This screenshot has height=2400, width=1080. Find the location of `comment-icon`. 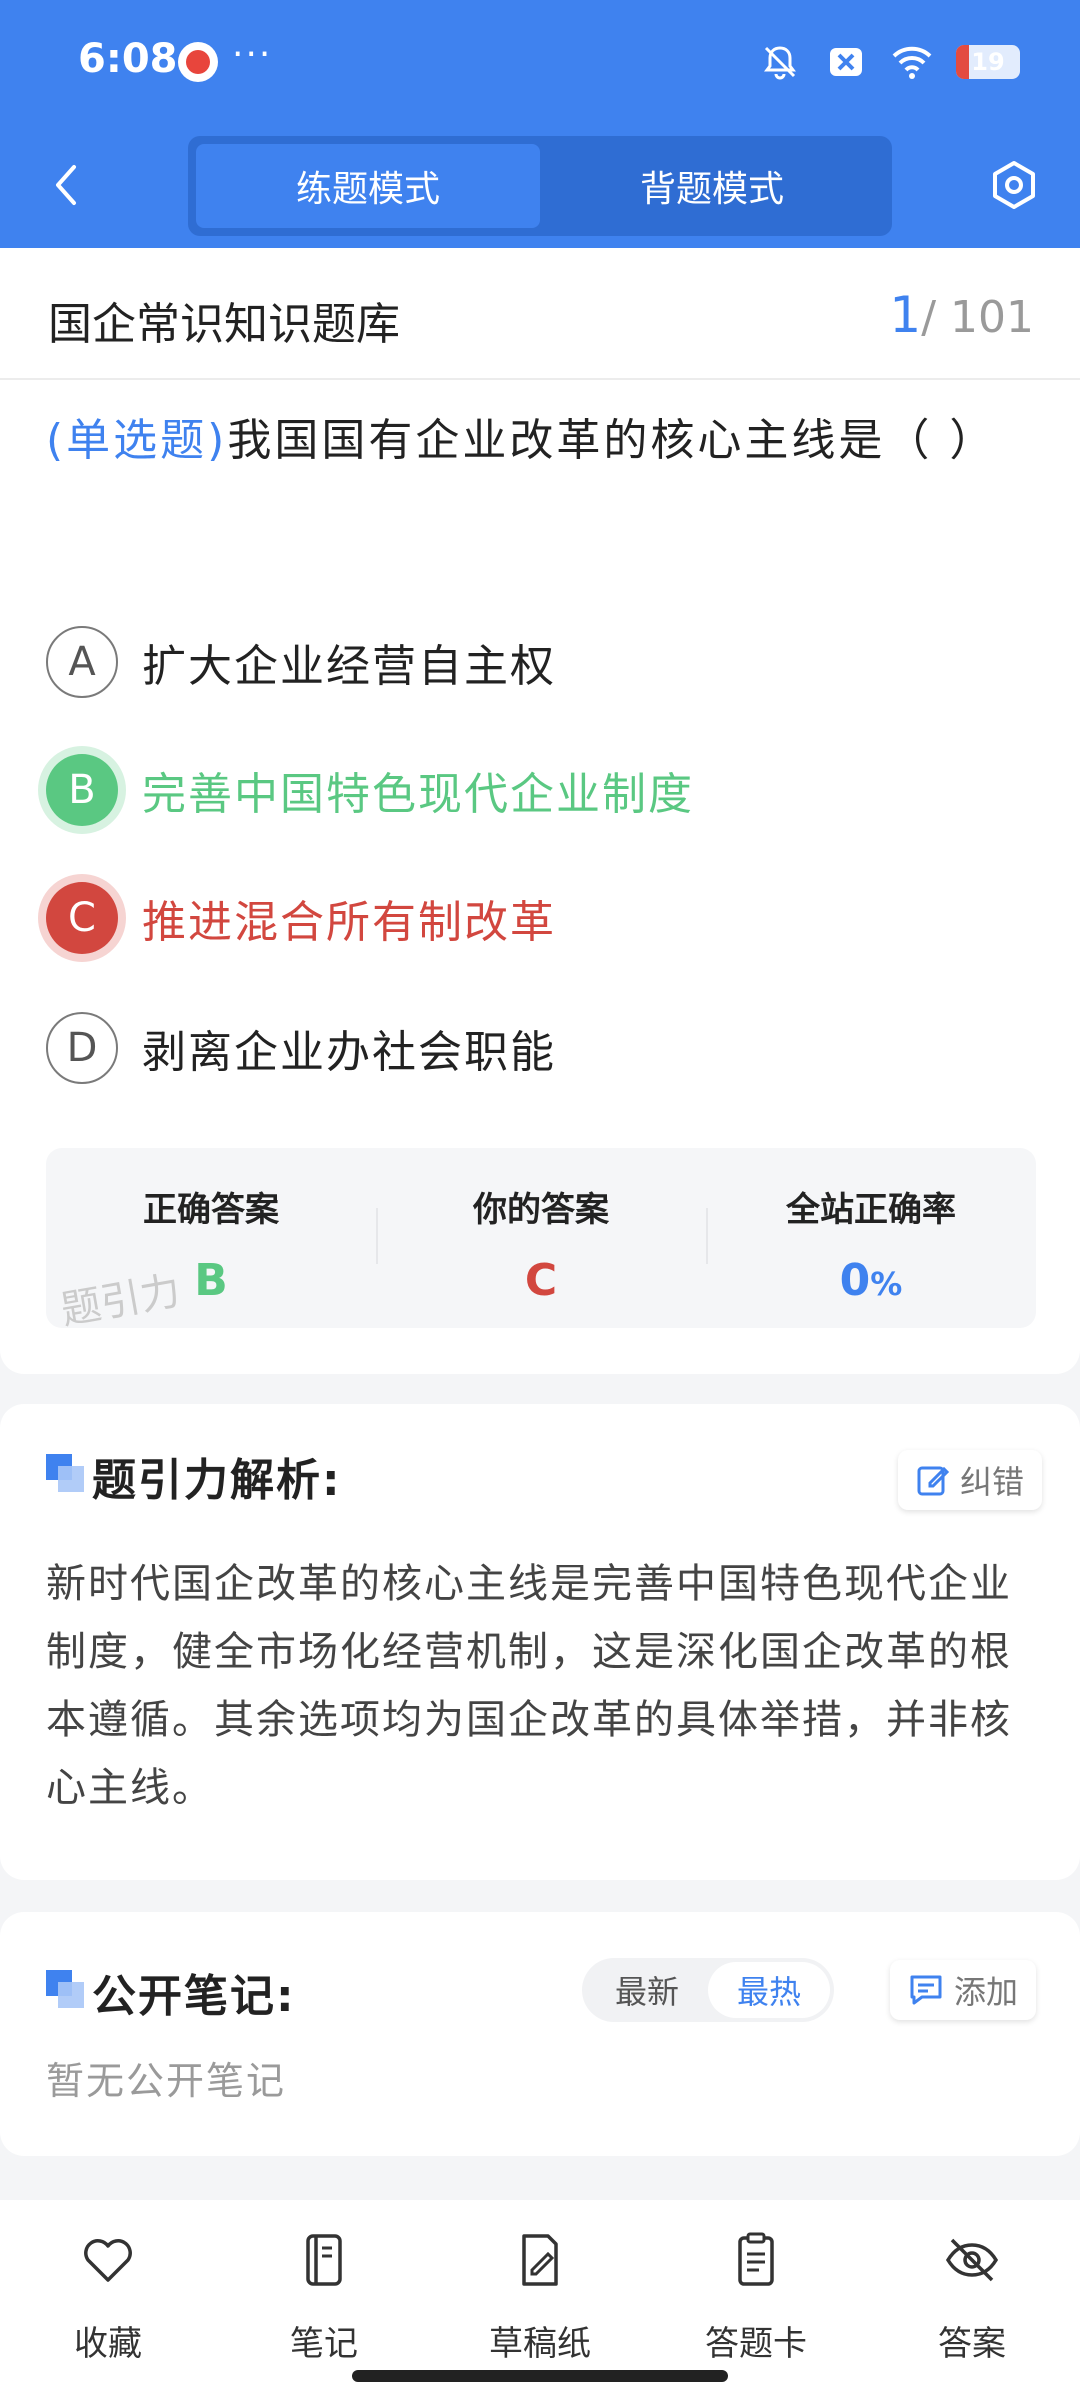

comment-icon is located at coordinates (926, 1990).